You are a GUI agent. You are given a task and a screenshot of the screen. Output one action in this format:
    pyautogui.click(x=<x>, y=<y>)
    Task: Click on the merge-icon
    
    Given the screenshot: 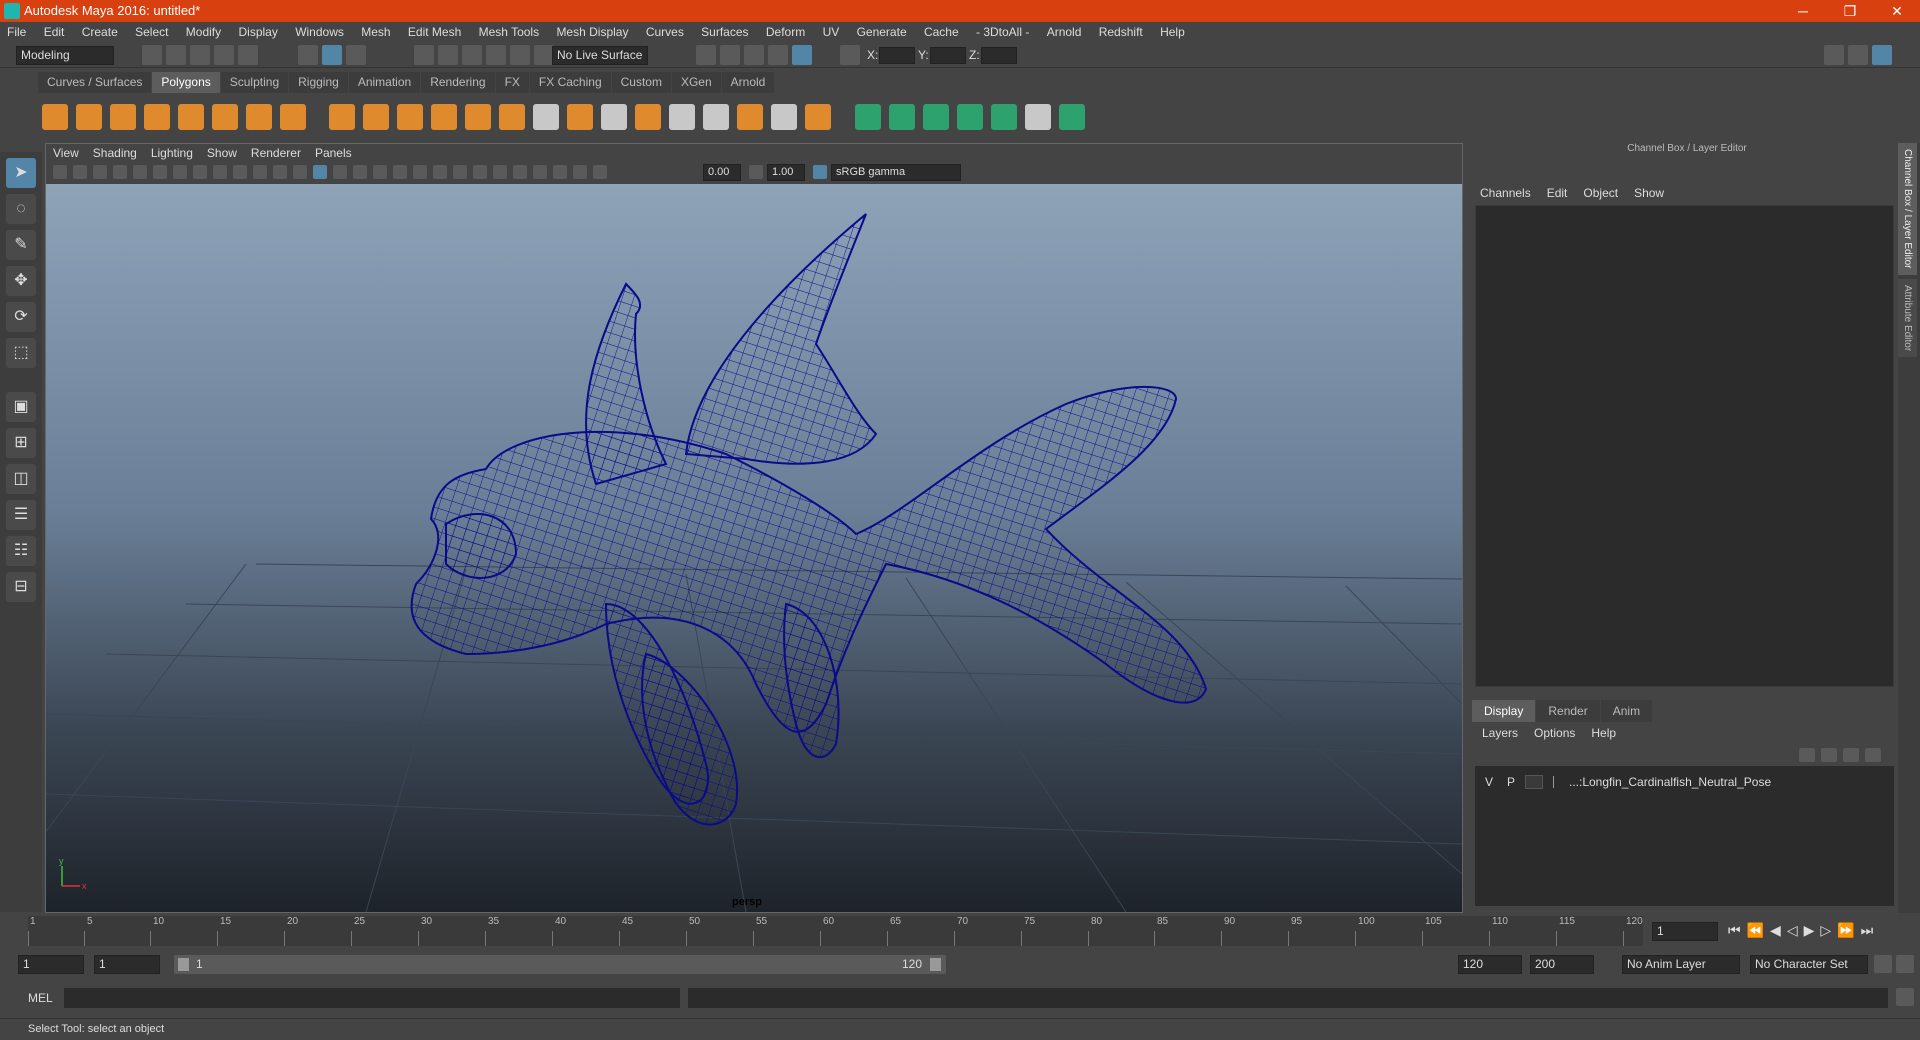 What is the action you would take?
    pyautogui.click(x=750, y=117)
    